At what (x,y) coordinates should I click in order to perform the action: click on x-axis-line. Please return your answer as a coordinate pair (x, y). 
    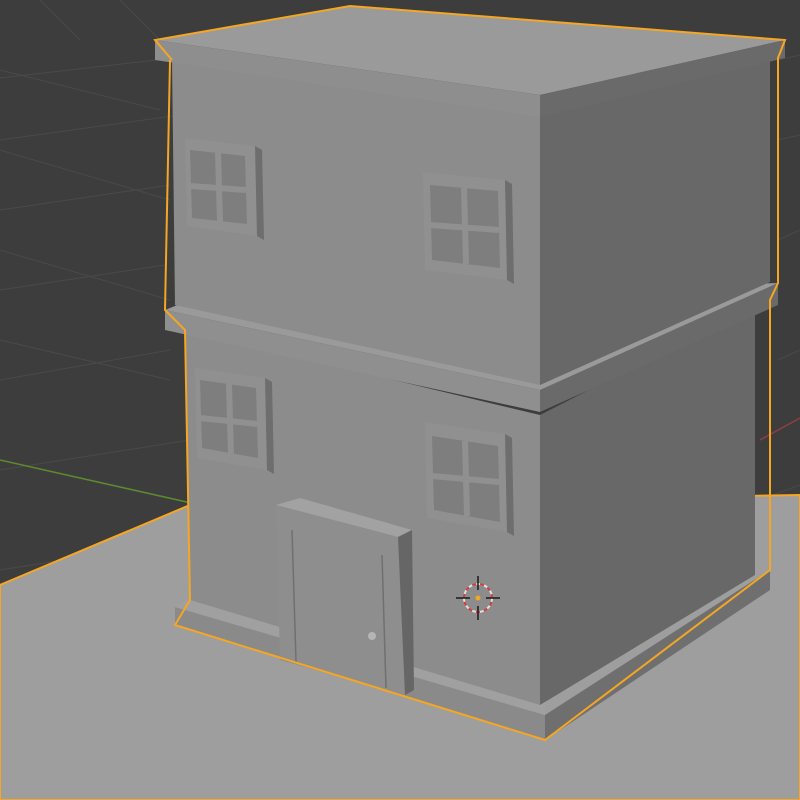
    Looking at the image, I should click on (779, 429).